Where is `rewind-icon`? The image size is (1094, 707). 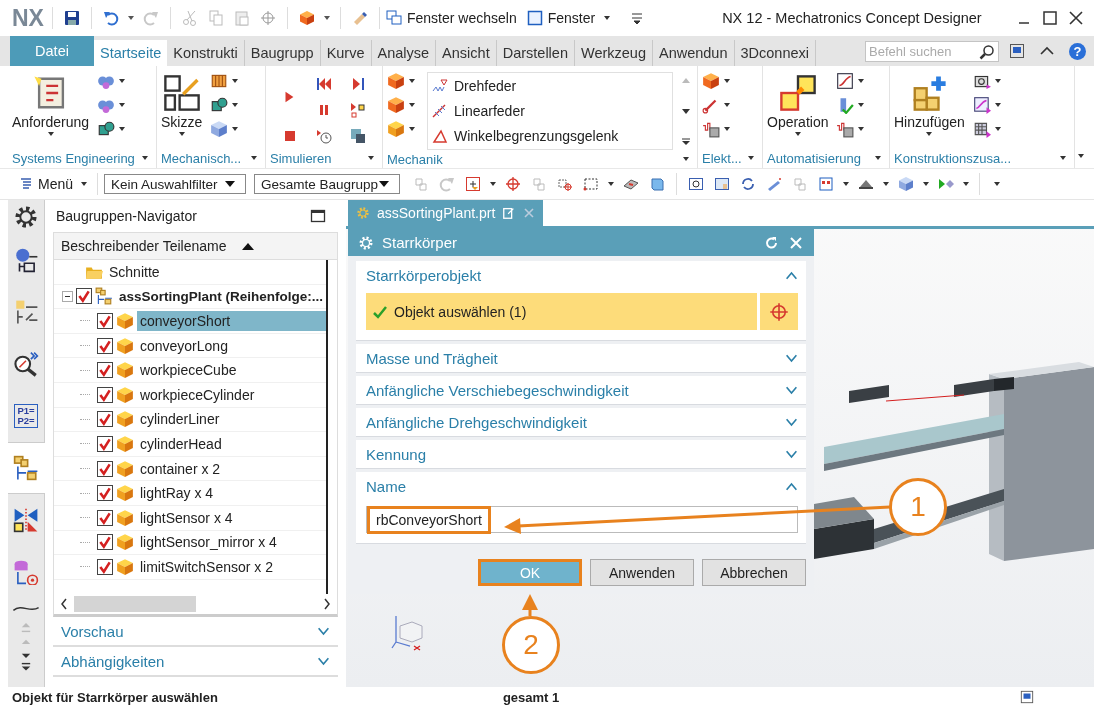
rewind-icon is located at coordinates (324, 84).